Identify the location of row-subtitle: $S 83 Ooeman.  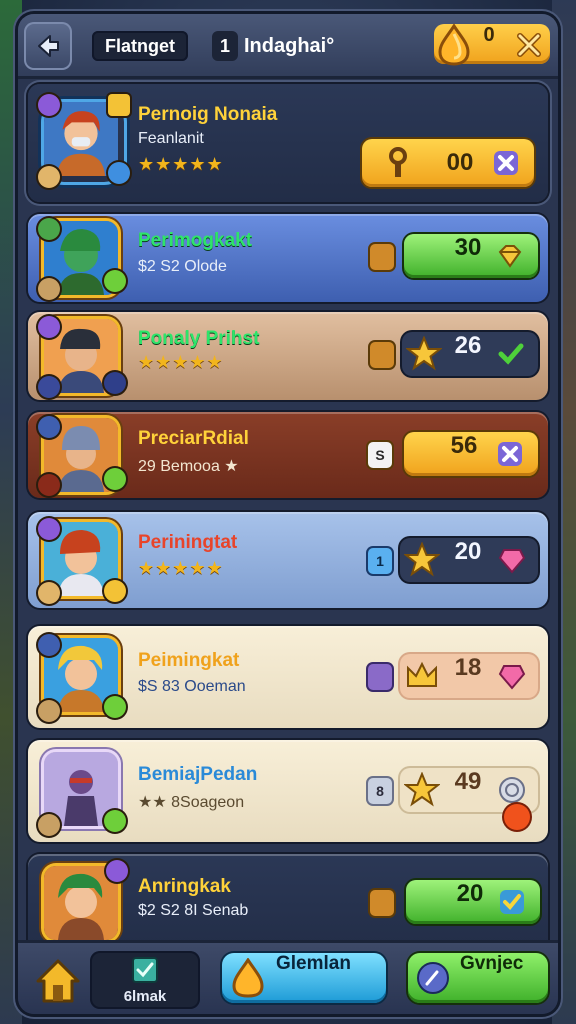
(192, 686).